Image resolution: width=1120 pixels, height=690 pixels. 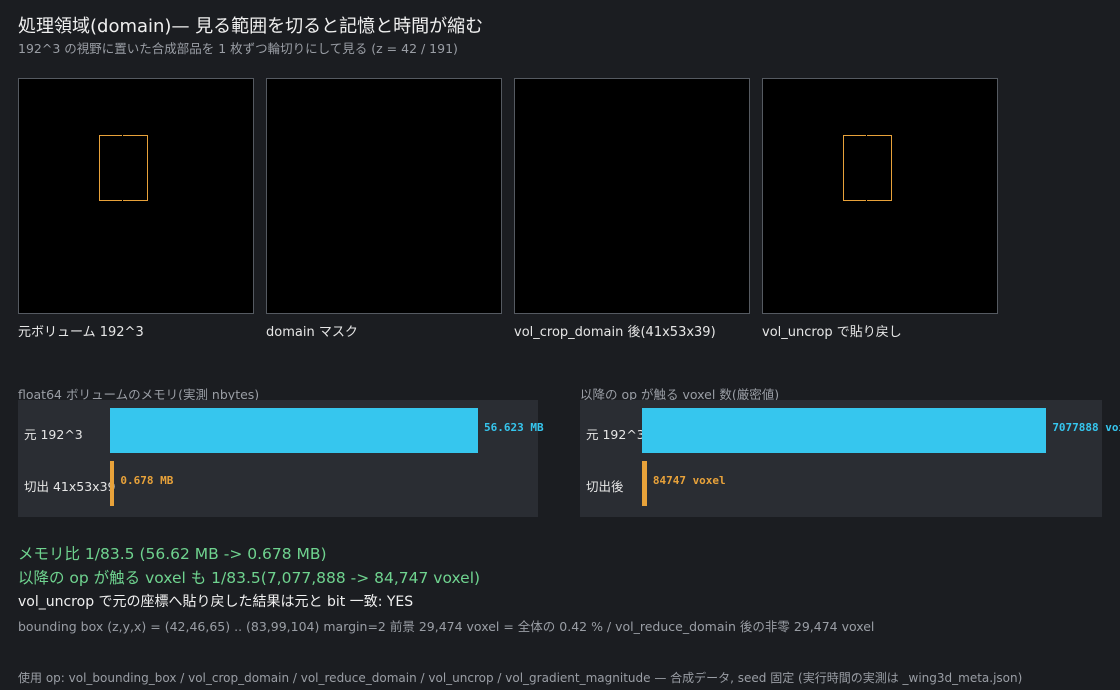 I want to click on page-title: 処理領域(domain)— 見る範囲を切ると記憶と時間が縮む, so click(x=251, y=26).